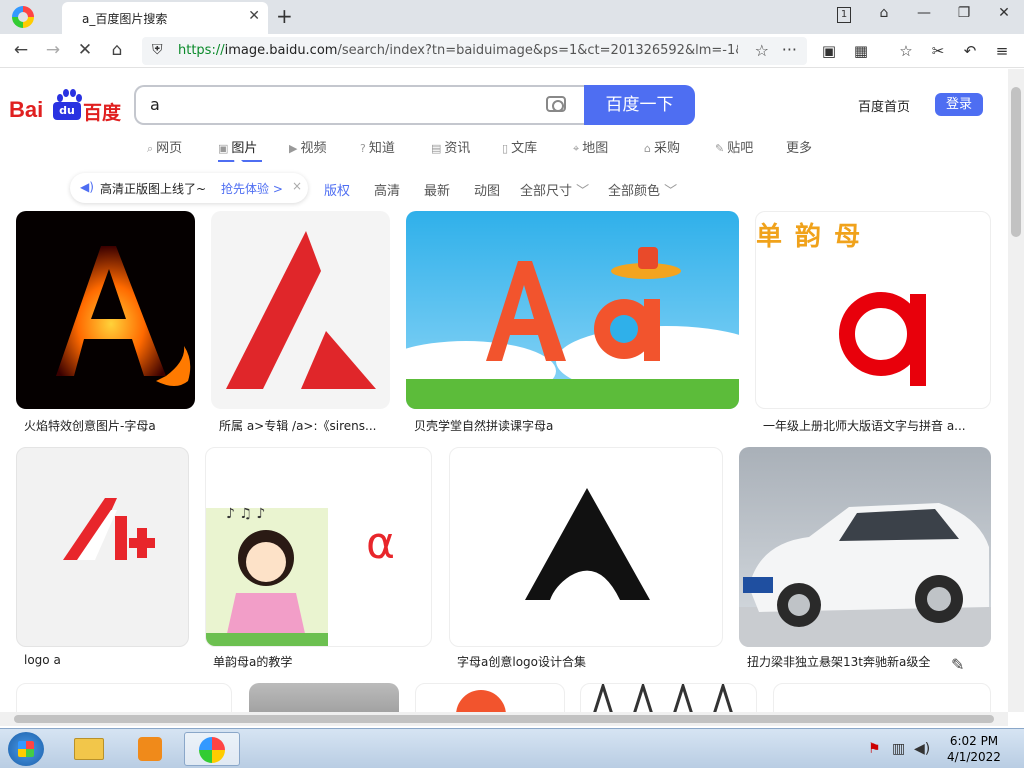 The height and width of the screenshot is (768, 1024). Describe the element at coordinates (861, 51) in the screenshot. I see `apps-grid-icon: ▦` at that location.